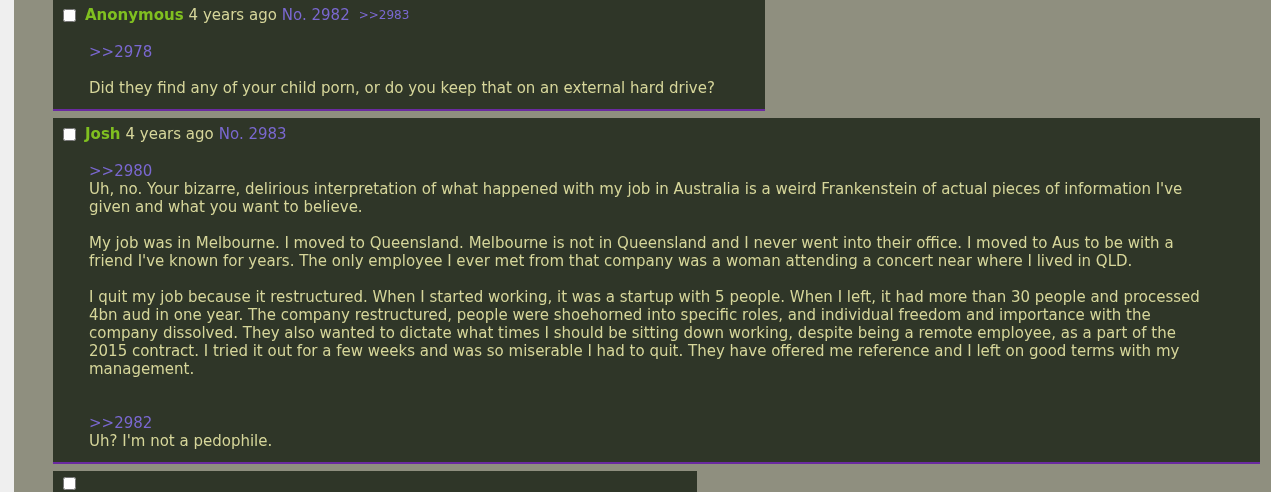  I want to click on post-text: Uh, no. Your bizarre, delirious interpretation of what happened with my job in Australia is a weird Frankenstein of actual pieces of information I've given and what you want to believe., so click(636, 198).